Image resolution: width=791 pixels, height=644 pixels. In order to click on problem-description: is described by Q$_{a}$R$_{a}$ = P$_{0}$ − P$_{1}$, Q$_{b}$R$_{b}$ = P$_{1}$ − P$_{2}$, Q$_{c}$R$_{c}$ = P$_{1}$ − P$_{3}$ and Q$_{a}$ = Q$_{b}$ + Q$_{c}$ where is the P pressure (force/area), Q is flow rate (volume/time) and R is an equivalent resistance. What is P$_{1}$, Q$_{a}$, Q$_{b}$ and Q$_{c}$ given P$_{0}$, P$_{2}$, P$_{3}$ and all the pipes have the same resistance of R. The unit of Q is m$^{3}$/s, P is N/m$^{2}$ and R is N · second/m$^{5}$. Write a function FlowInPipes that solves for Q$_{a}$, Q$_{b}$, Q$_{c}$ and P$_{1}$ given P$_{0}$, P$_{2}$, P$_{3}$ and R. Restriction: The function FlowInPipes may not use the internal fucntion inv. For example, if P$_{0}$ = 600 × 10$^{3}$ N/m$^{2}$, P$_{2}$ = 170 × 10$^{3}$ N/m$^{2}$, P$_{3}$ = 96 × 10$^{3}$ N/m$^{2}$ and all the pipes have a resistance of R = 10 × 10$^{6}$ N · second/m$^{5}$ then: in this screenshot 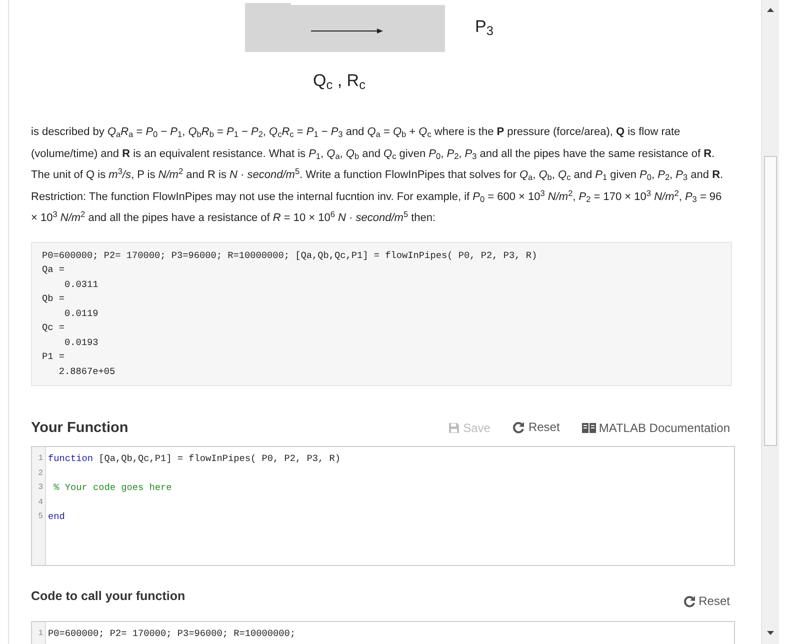, I will do `click(377, 175)`.